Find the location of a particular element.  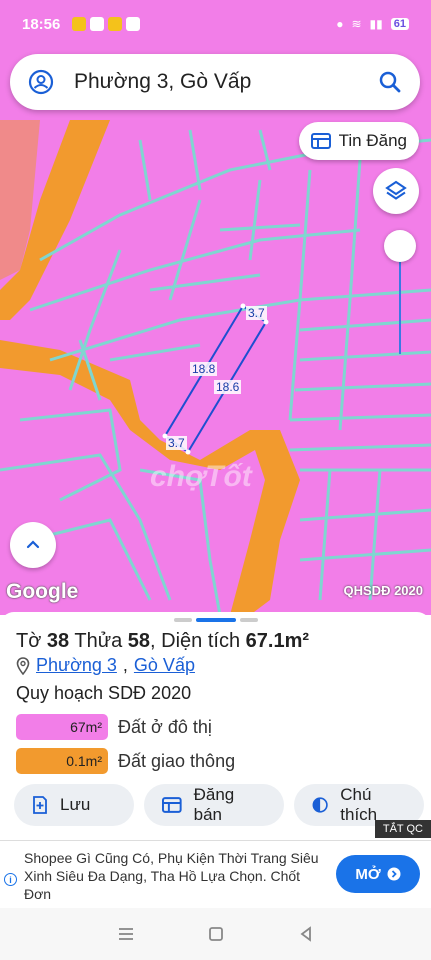

location-pin-icon is located at coordinates (23, 665).